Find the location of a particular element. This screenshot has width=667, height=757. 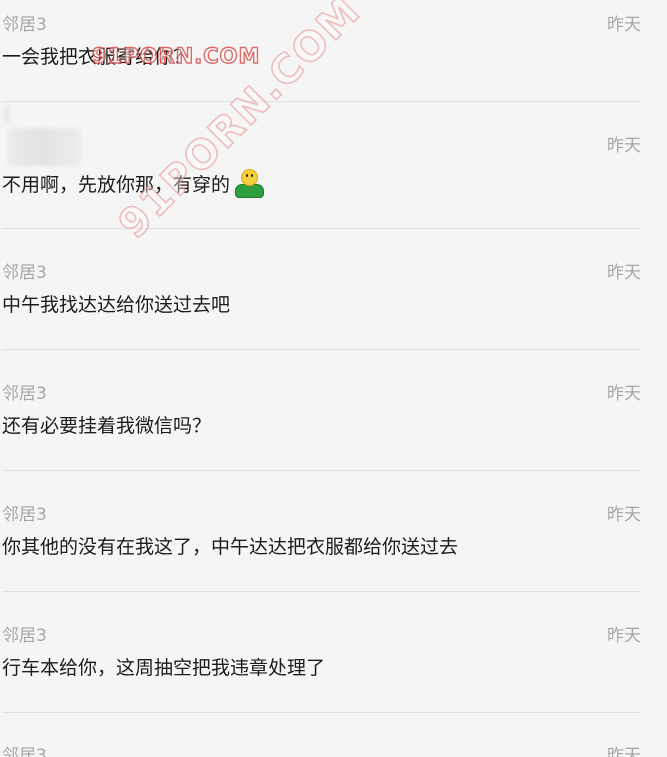

person-shrug-emoji-icon is located at coordinates (248, 184).